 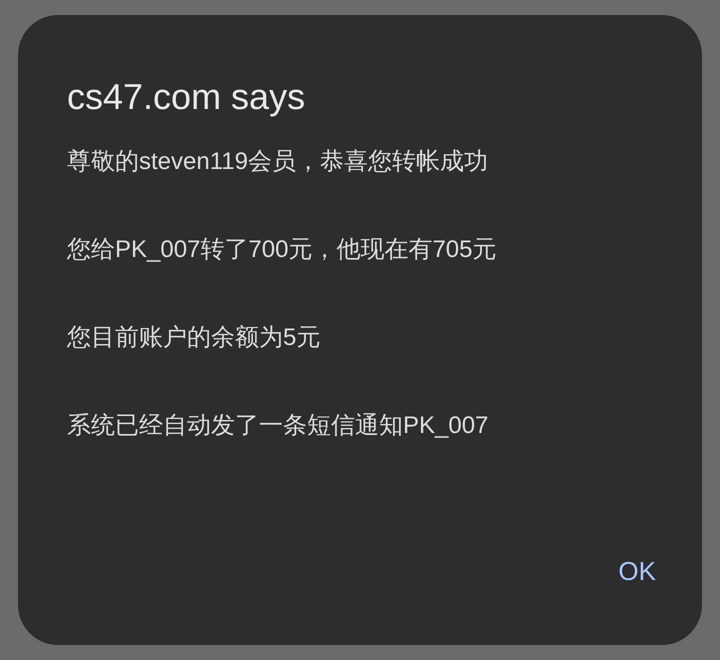 What do you see at coordinates (278, 426) in the screenshot?
I see `message-line: 系统已经自动发了一条短信通知PK_007` at bounding box center [278, 426].